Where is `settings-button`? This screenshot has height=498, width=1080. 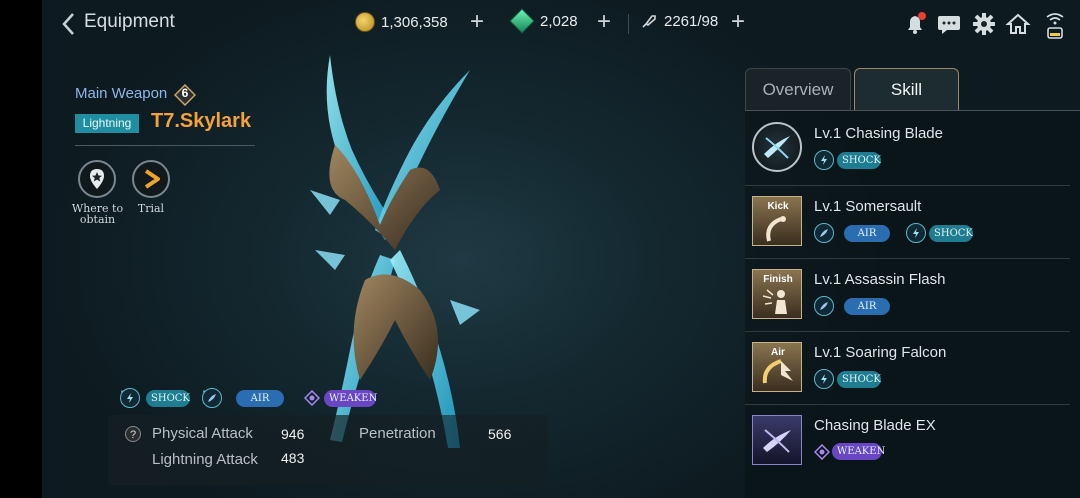 settings-button is located at coordinates (984, 24).